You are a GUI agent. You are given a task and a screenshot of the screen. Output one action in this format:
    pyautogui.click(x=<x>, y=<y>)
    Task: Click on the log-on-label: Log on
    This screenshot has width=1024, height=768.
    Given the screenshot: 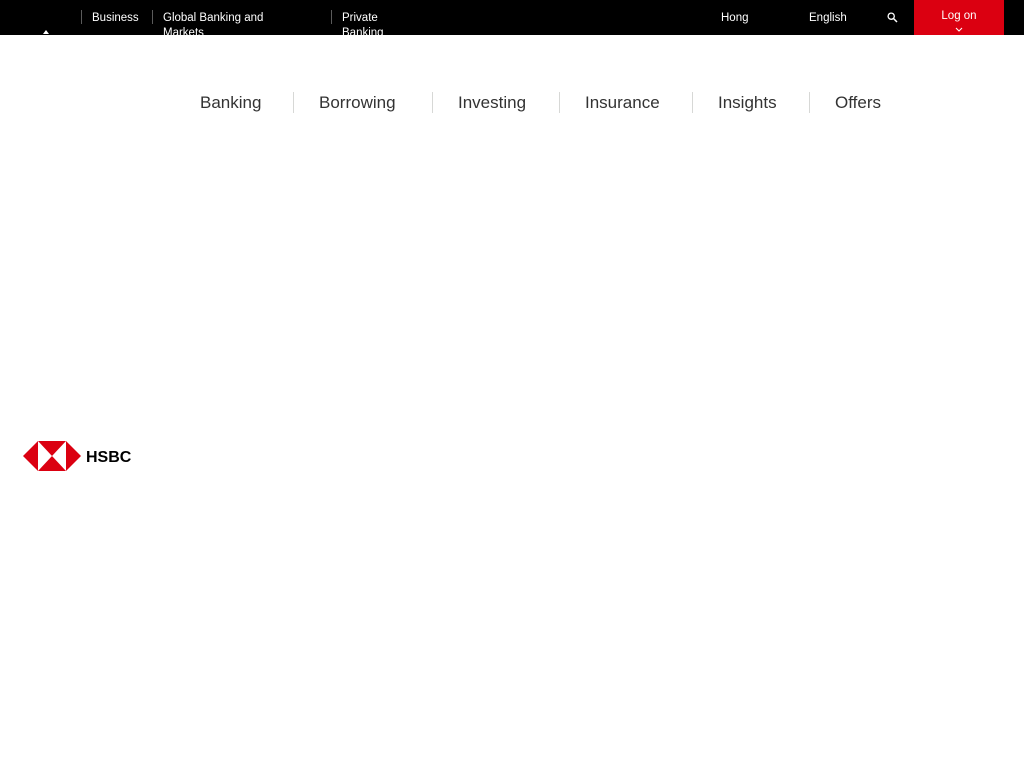 What is the action you would take?
    pyautogui.click(x=959, y=16)
    